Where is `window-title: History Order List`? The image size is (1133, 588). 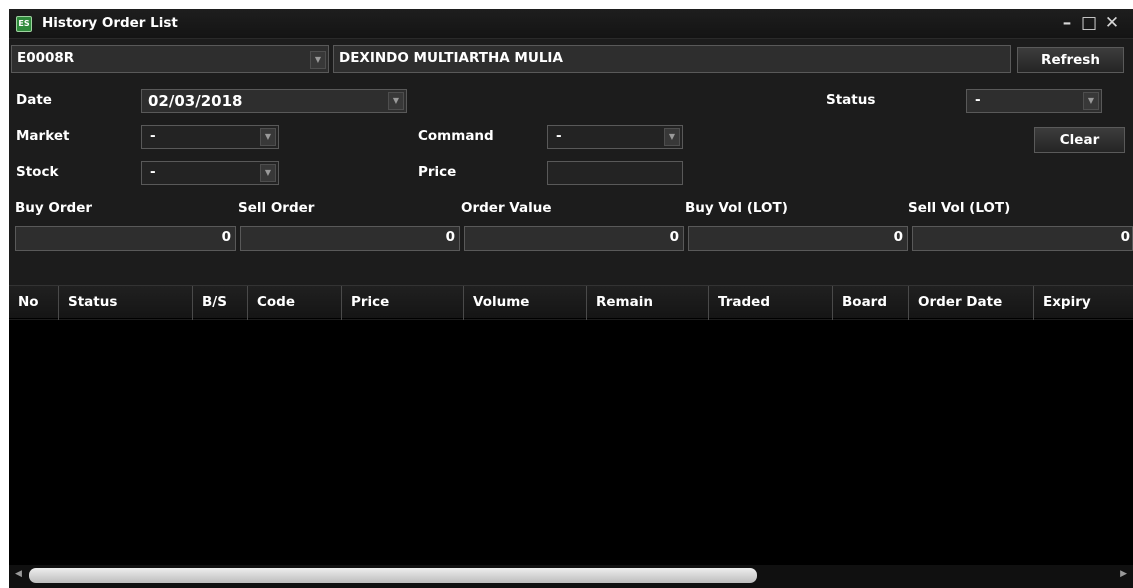 window-title: History Order List is located at coordinates (110, 23).